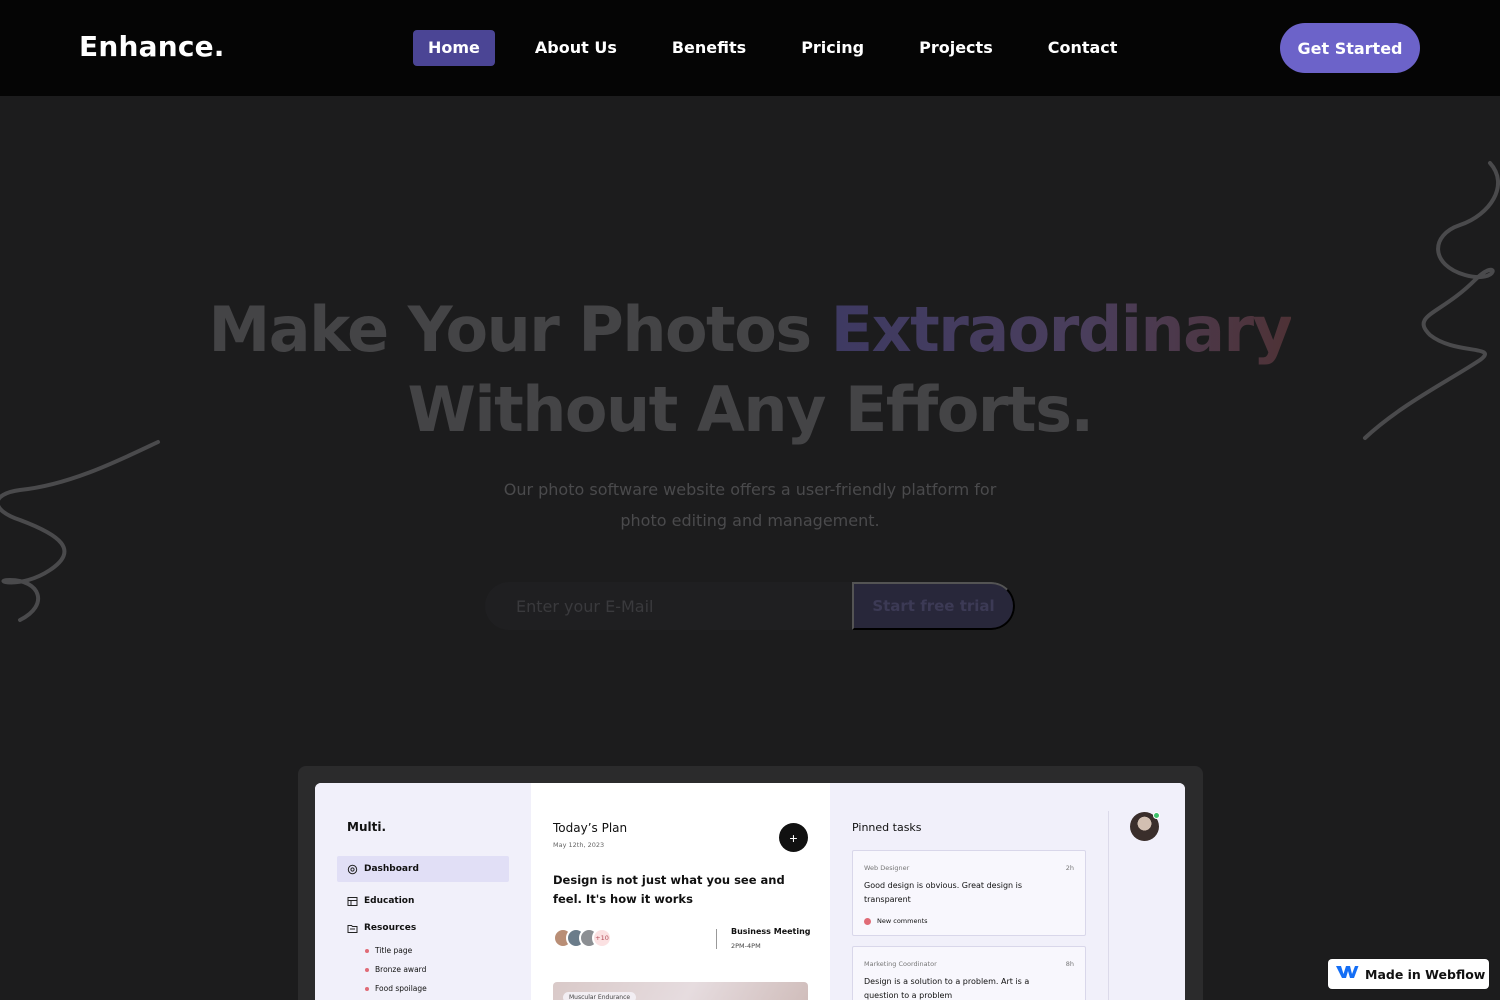 Image resolution: width=1500 pixels, height=1000 pixels. What do you see at coordinates (423, 901) in the screenshot?
I see `sidebar-item-education: Education` at bounding box center [423, 901].